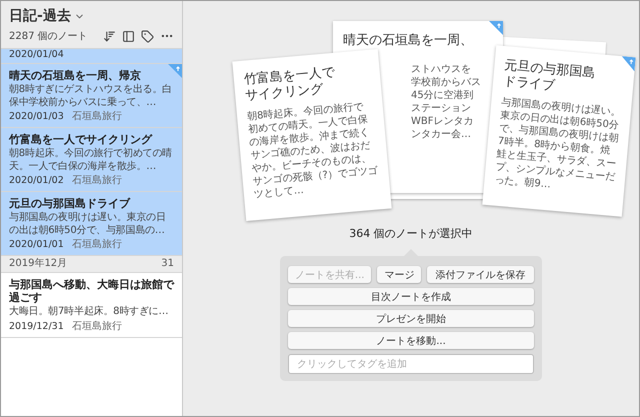 The width and height of the screenshot is (640, 417). I want to click on card-title: 竹富島を一人でサイクリング, so click(289, 84).